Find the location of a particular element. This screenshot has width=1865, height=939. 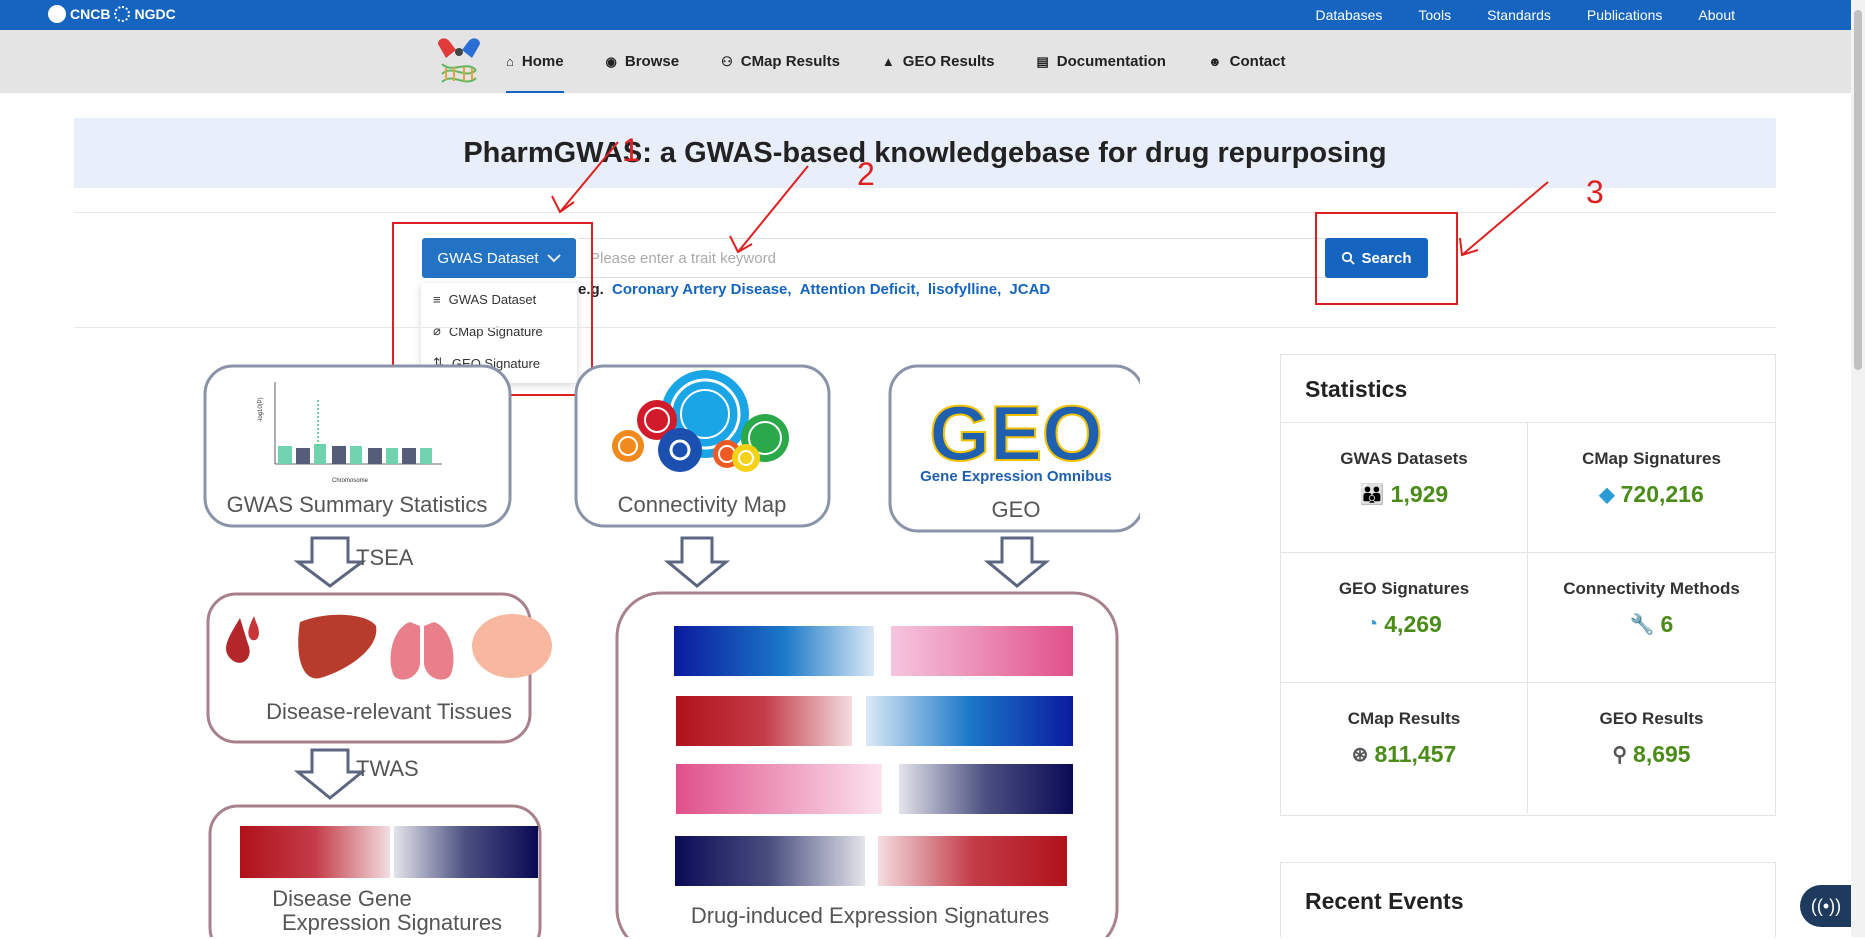

recent-events-panel: Recent Events is located at coordinates (1528, 899).